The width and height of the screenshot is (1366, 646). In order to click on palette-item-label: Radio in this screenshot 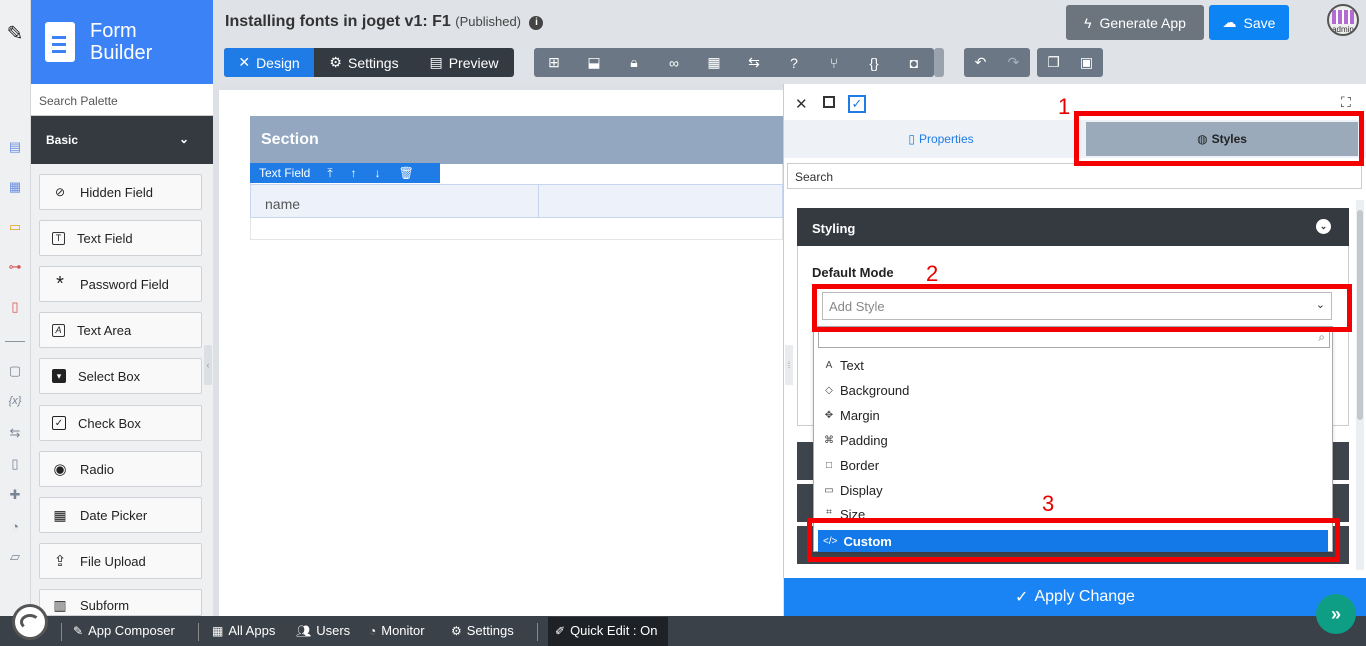, I will do `click(97, 469)`.